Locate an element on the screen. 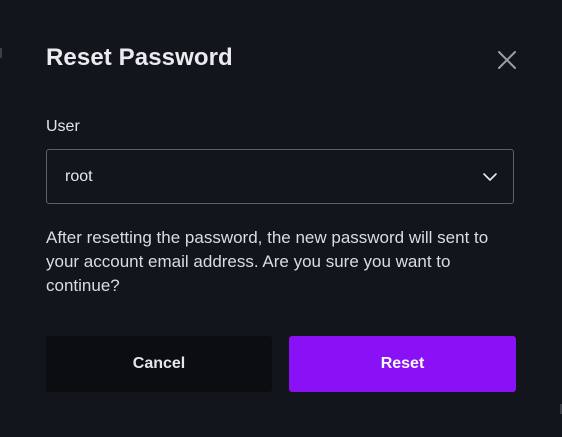  user-field-label: User is located at coordinates (63, 126).